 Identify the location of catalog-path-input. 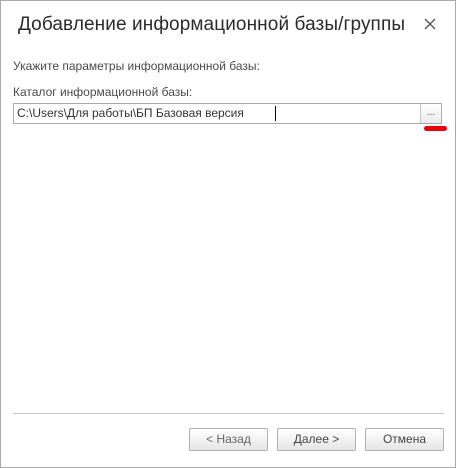
(217, 113).